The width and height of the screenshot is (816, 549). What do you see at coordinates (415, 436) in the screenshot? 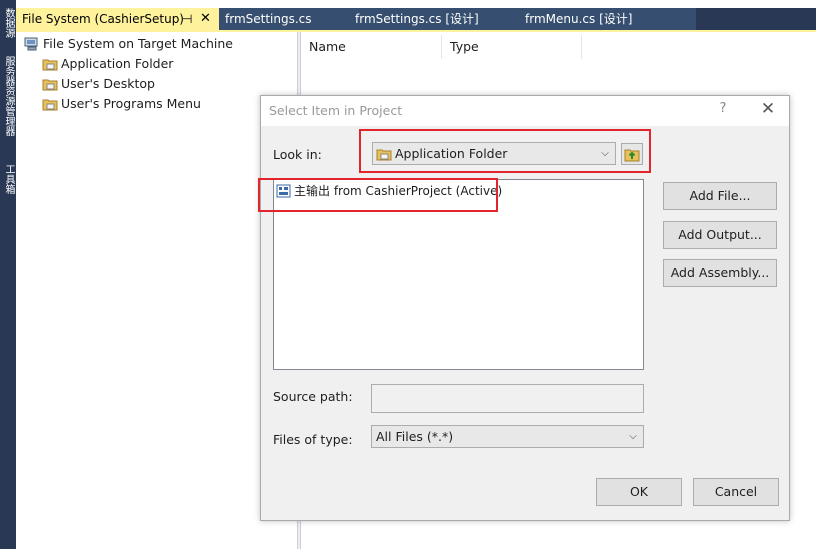
I see `files-of-type-value: All Files (*.*)` at bounding box center [415, 436].